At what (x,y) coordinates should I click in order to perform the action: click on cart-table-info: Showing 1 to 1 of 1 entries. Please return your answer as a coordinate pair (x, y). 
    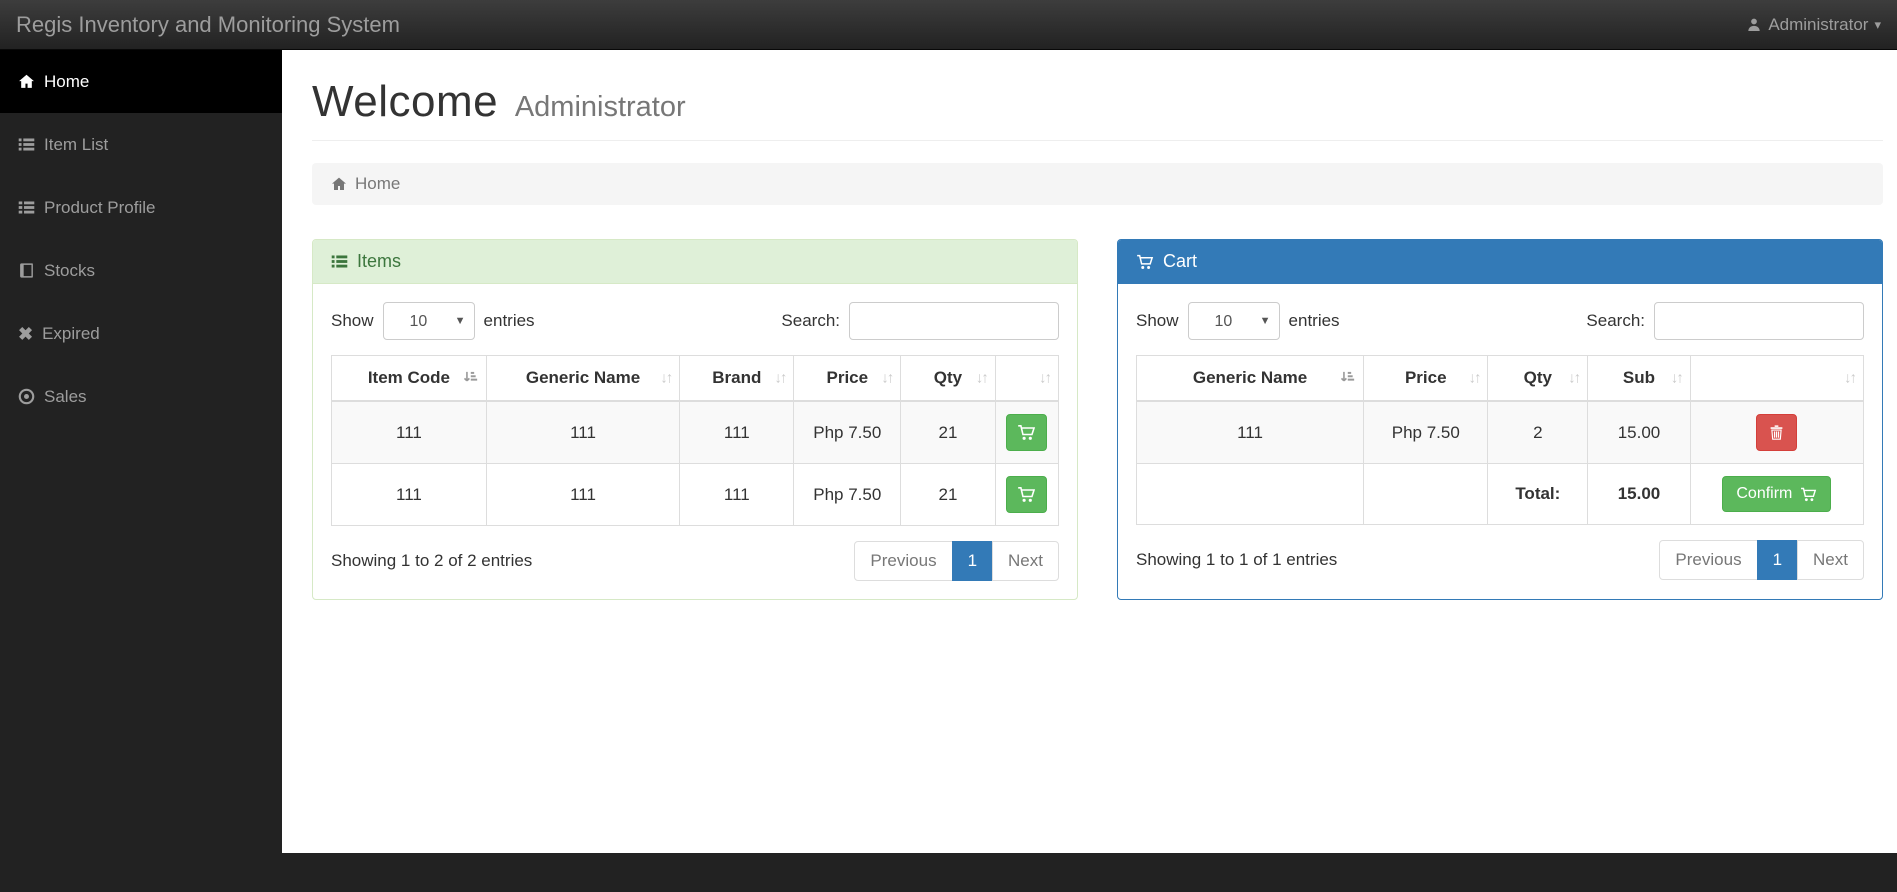
    Looking at the image, I should click on (1237, 559).